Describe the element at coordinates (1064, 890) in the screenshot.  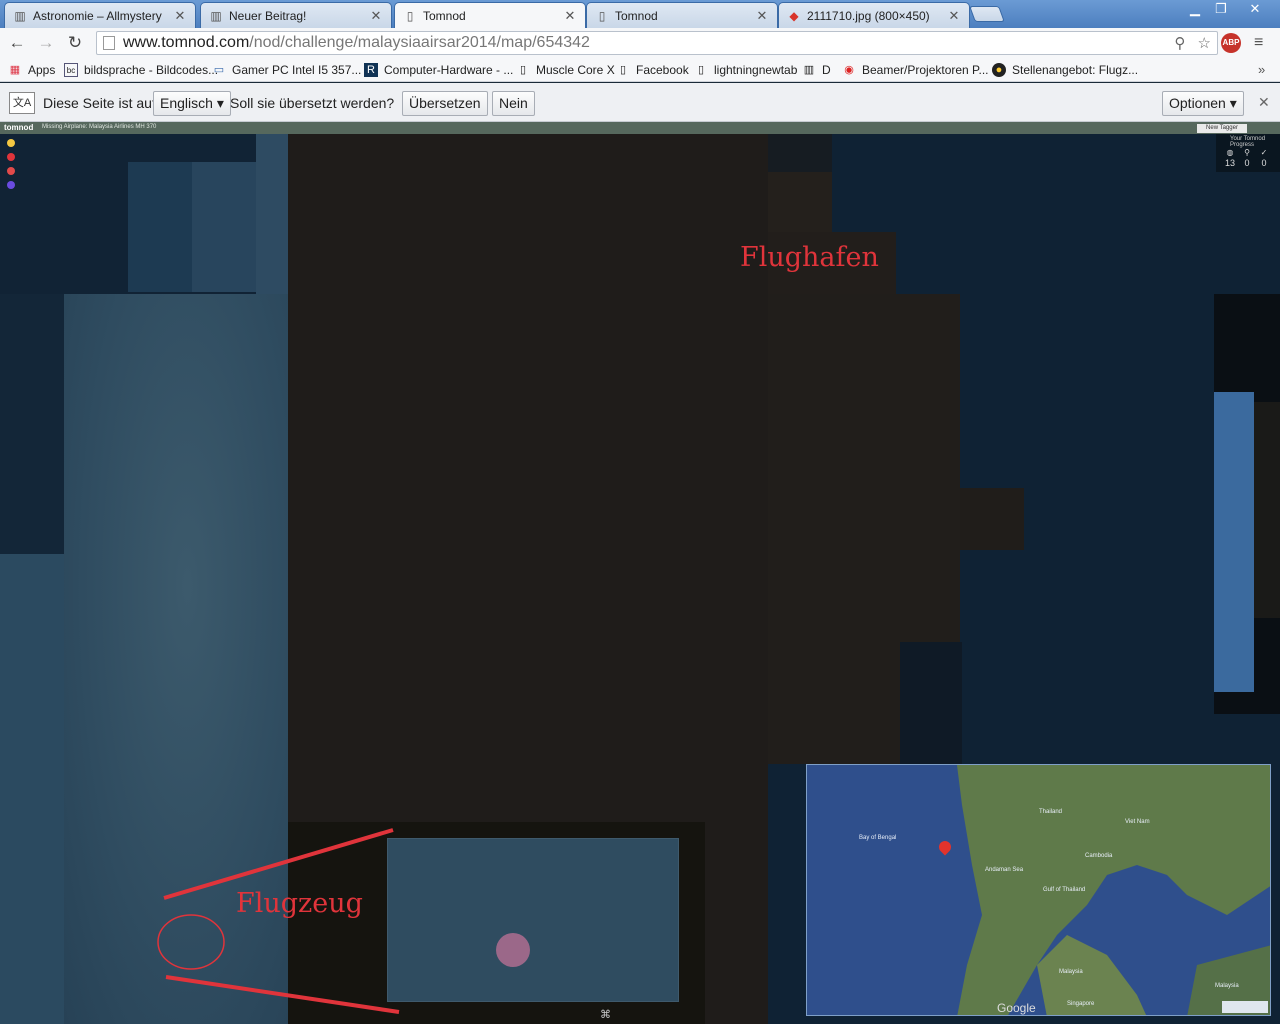
I see `minimap-label: Gulf of Thailand` at that location.